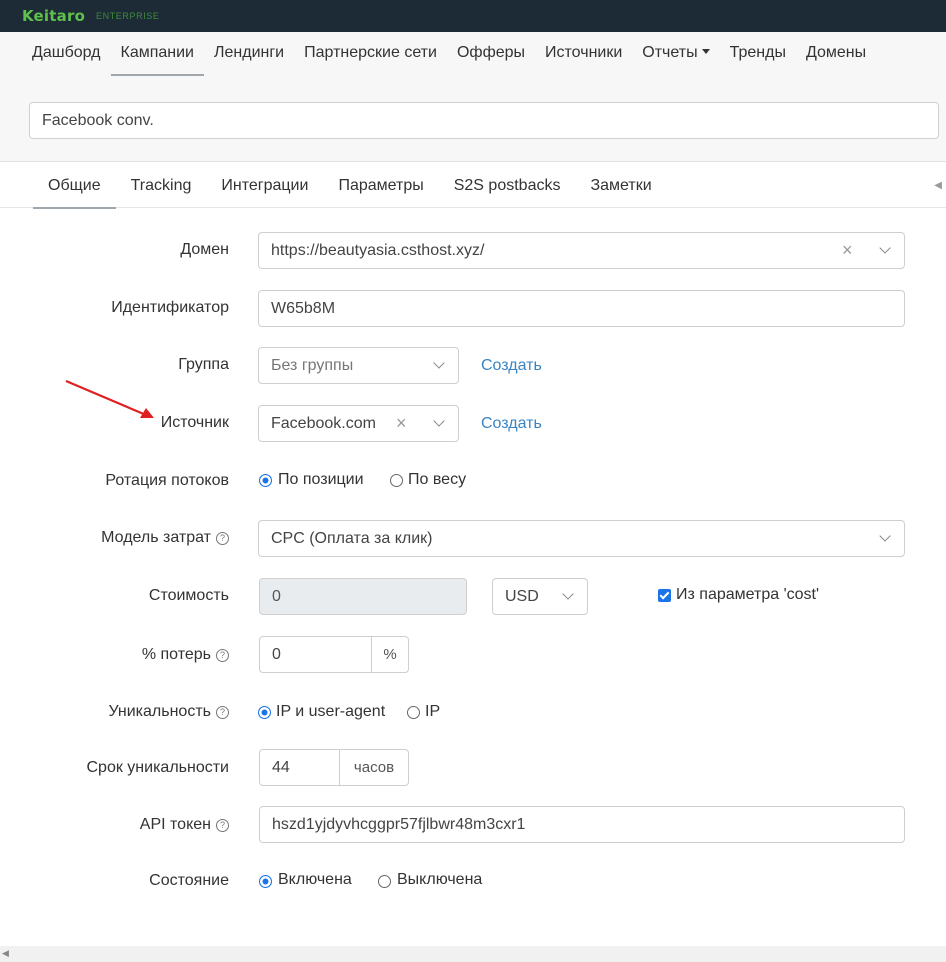  What do you see at coordinates (312, 365) in the screenshot?
I see `group-value: Без группы` at bounding box center [312, 365].